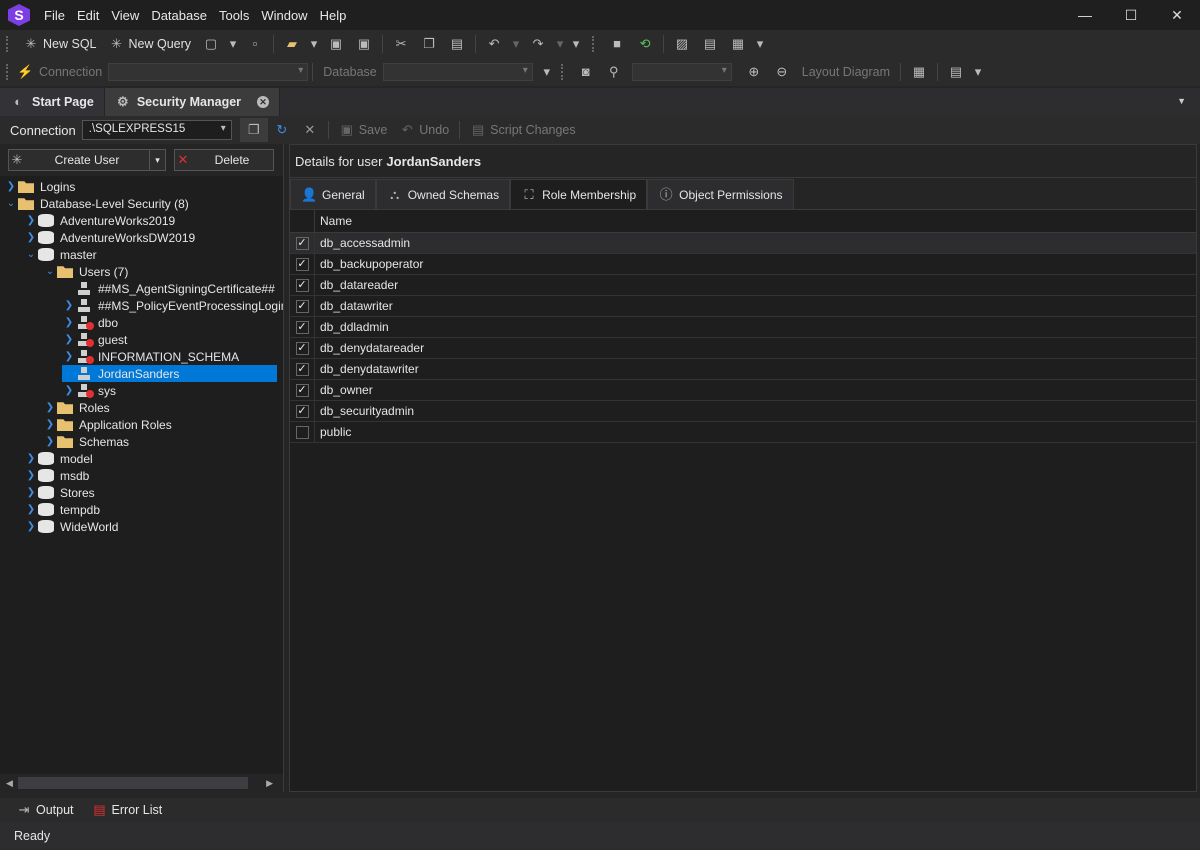 This screenshot has width=1200, height=850. What do you see at coordinates (150, 356) in the screenshot?
I see `tree-node-user: ❯ INFORMATION_SCHEMA` at bounding box center [150, 356].